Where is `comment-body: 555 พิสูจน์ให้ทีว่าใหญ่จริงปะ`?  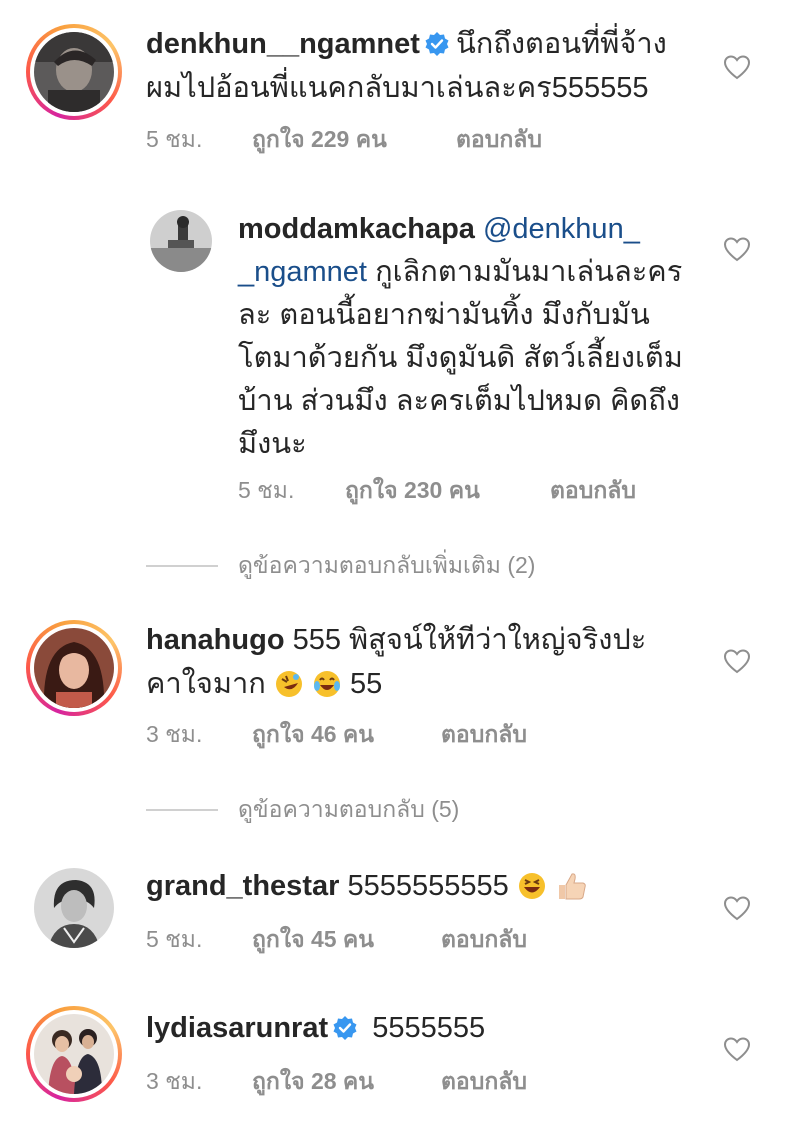 comment-body: 555 พิสูจน์ให้ทีว่าใหญ่จริงปะ is located at coordinates (469, 640).